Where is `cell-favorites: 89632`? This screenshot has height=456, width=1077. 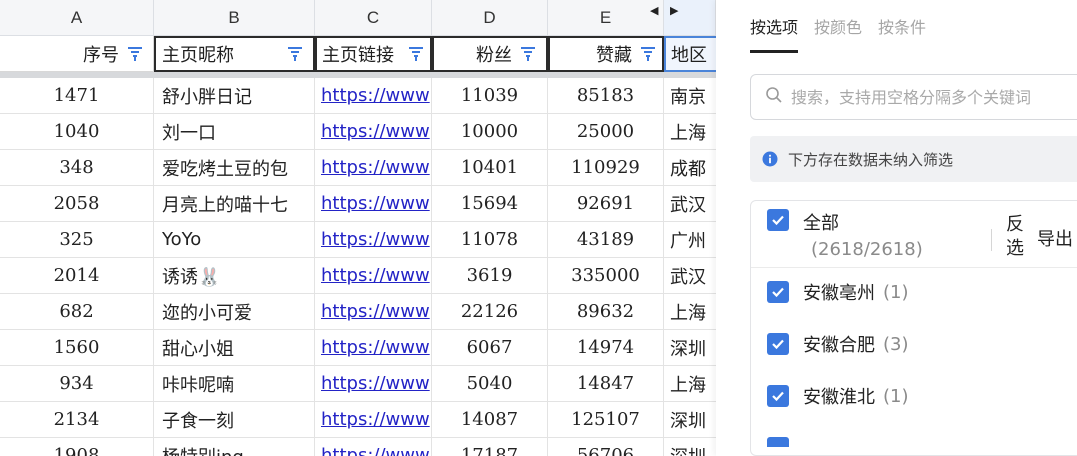
cell-favorites: 89632 is located at coordinates (606, 312).